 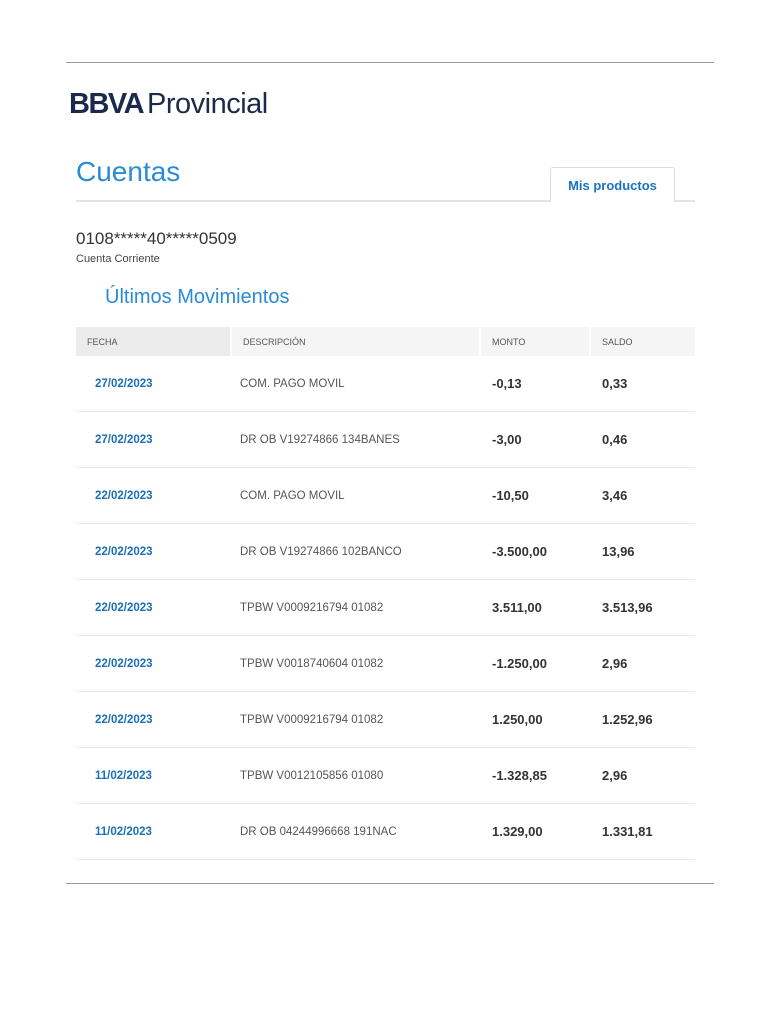 I want to click on header-monto: MONTO, so click(x=534, y=341).